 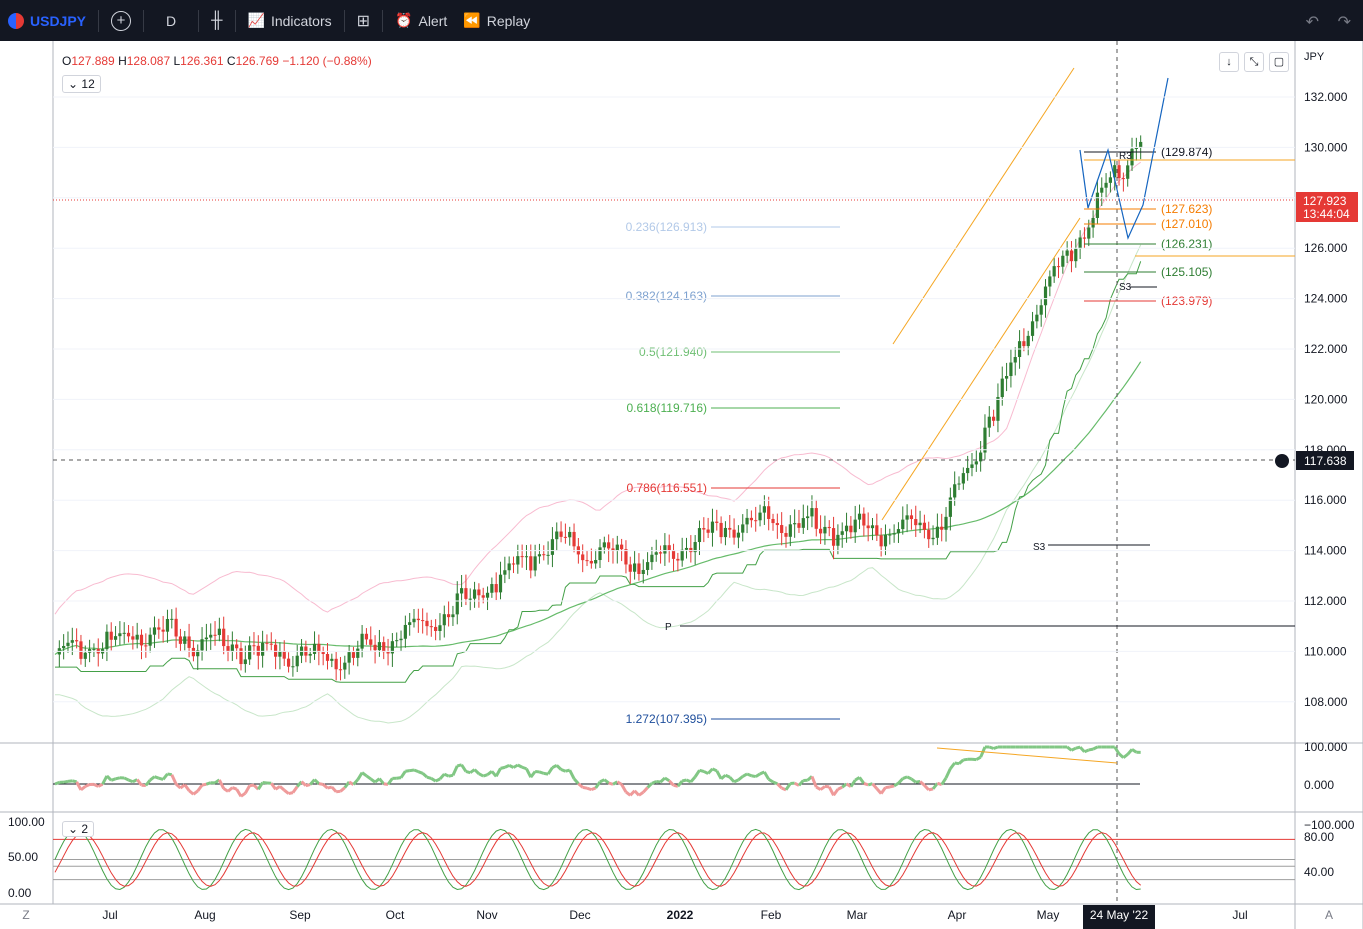 What do you see at coordinates (1279, 62) in the screenshot?
I see `maximize-icon: ▢` at bounding box center [1279, 62].